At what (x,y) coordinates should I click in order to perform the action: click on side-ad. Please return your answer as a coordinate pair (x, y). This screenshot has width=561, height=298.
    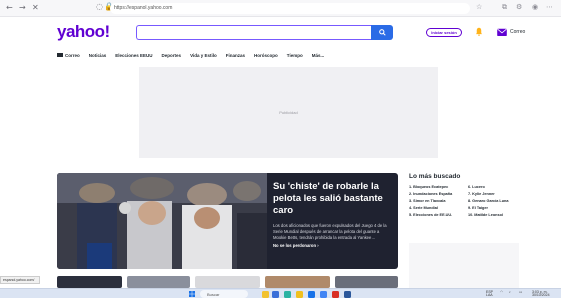
    Looking at the image, I should click on (464, 265).